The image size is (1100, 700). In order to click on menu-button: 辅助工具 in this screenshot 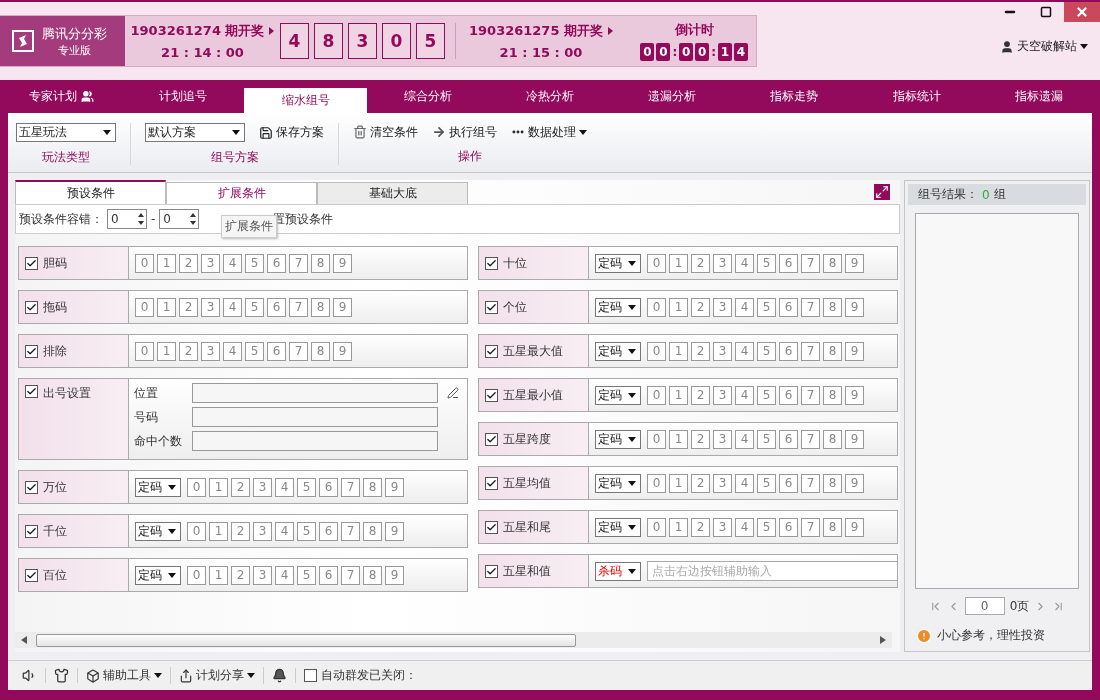, I will do `click(127, 675)`.